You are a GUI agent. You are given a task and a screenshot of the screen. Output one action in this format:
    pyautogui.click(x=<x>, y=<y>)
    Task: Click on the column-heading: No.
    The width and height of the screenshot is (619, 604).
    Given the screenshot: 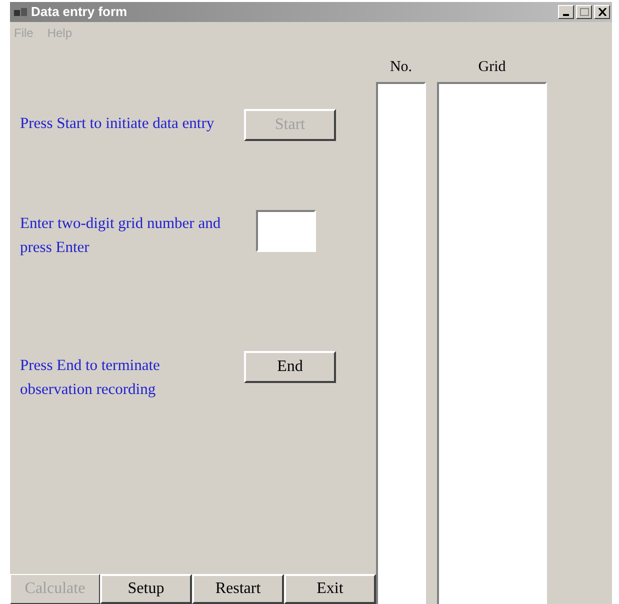 What is the action you would take?
    pyautogui.click(x=401, y=67)
    